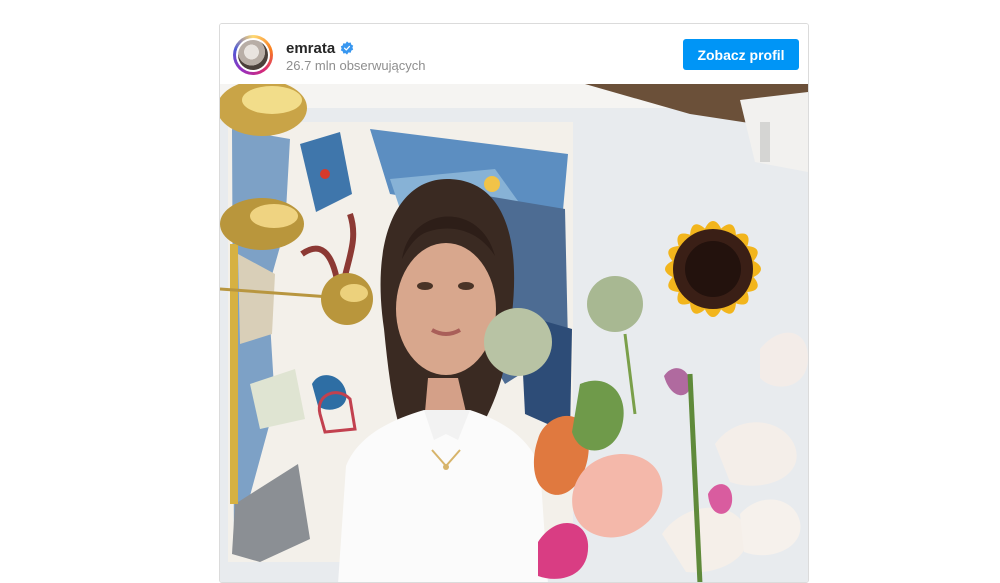 This screenshot has width=1000, height=583. I want to click on avatar-image, so click(253, 55).